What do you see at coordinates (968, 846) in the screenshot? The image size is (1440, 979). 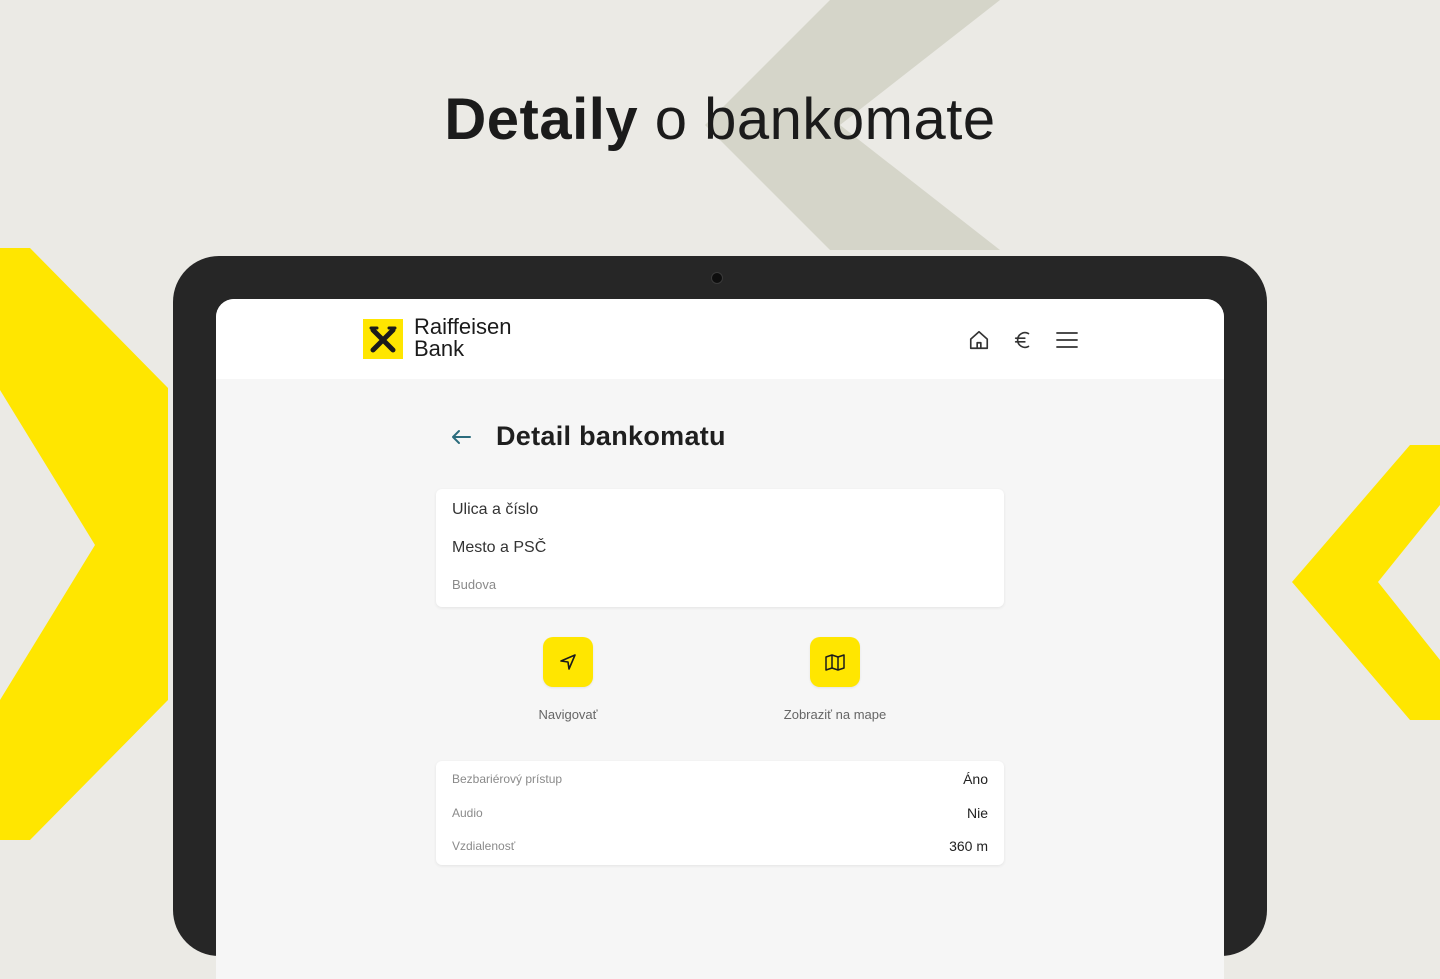 I see `detail-value: 360 m` at bounding box center [968, 846].